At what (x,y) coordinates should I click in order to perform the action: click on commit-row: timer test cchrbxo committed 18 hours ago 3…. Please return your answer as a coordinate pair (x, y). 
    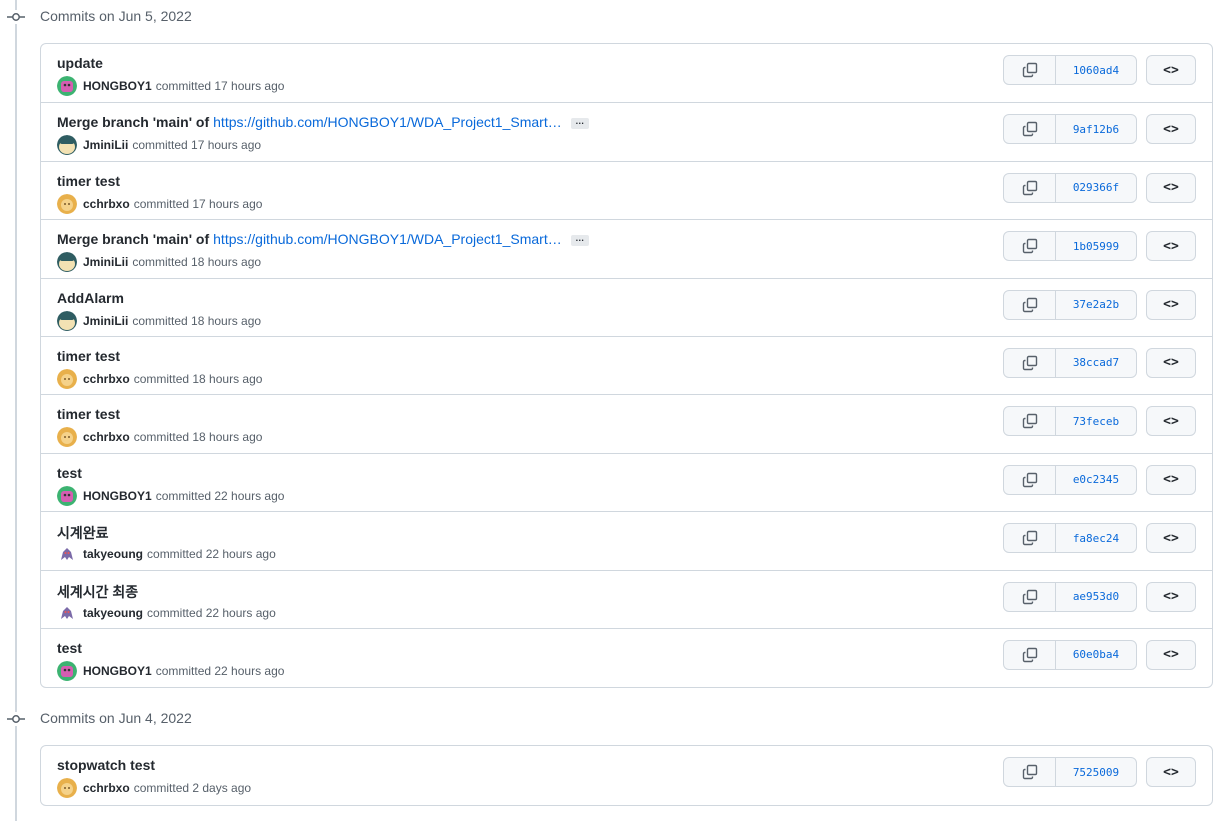
    Looking at the image, I should click on (626, 364).